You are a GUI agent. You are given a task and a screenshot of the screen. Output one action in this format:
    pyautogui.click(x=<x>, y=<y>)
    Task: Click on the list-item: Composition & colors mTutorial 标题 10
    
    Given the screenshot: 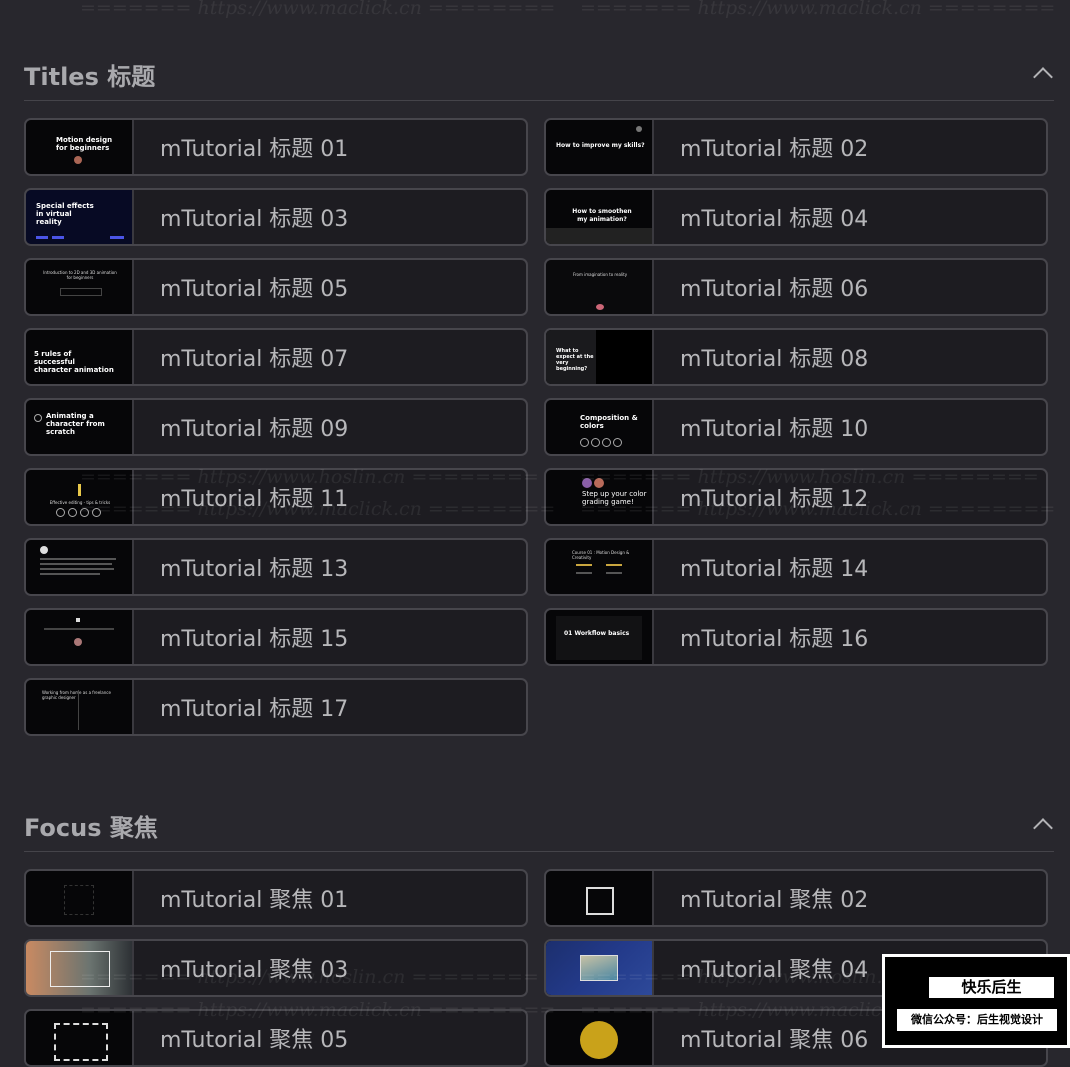 What is the action you would take?
    pyautogui.click(x=796, y=427)
    